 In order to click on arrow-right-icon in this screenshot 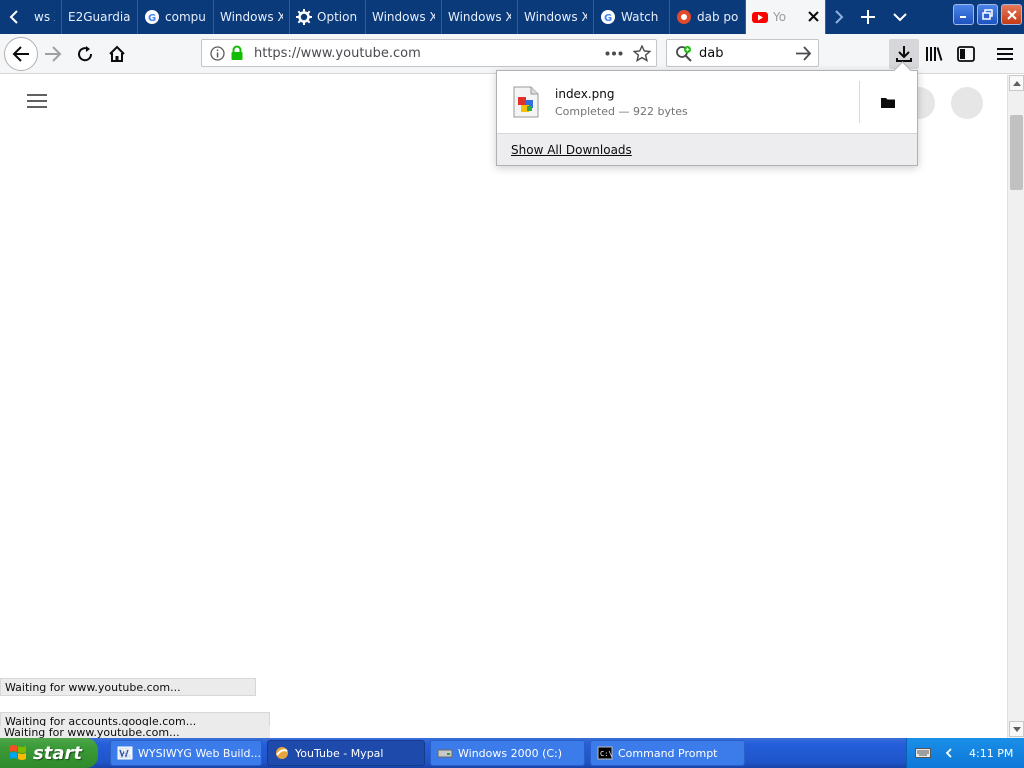, I will do `click(53, 54)`.